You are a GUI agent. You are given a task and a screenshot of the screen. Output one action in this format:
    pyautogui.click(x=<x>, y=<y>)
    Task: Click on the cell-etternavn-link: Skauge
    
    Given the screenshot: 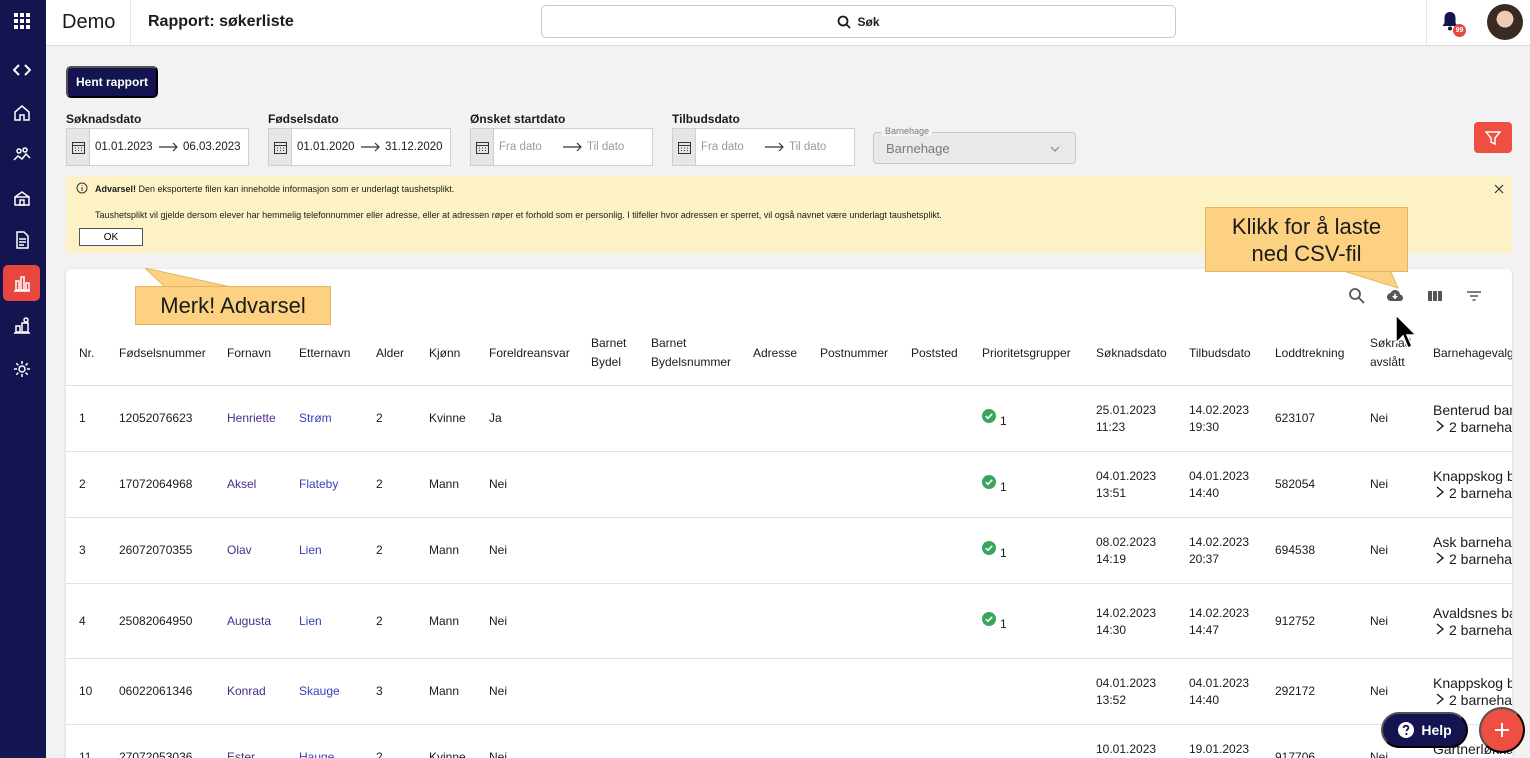 What is the action you would take?
    pyautogui.click(x=319, y=691)
    